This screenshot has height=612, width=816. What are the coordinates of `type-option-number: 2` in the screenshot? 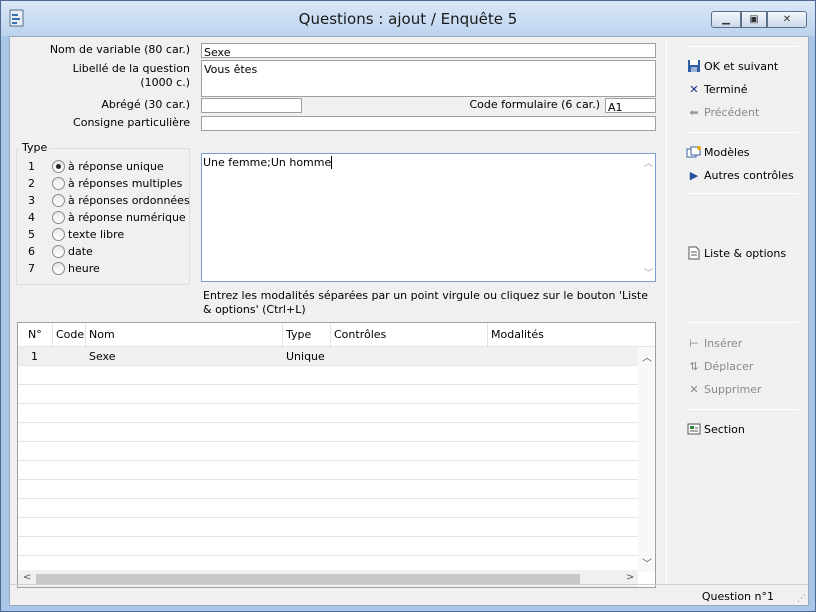 It's located at (31, 183).